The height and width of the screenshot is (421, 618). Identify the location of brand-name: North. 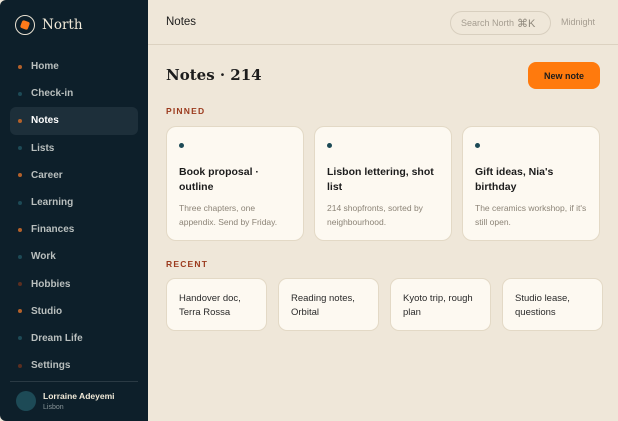
(62, 25).